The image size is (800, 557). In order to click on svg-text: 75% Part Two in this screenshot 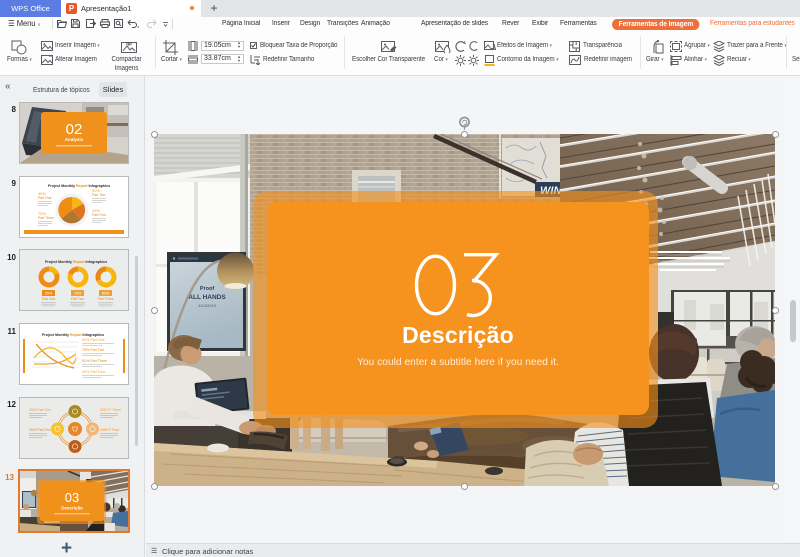, I will do `click(93, 350)`.